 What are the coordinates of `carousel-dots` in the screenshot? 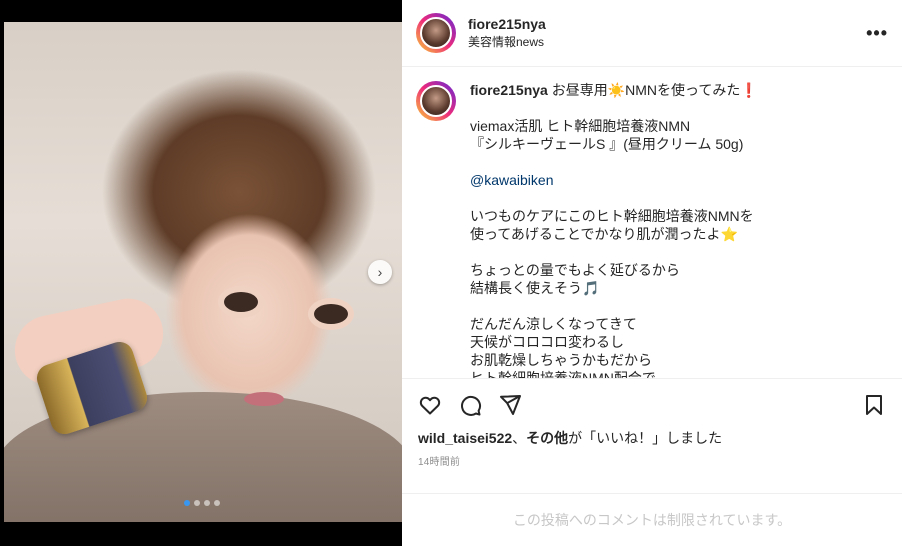 It's located at (202, 503).